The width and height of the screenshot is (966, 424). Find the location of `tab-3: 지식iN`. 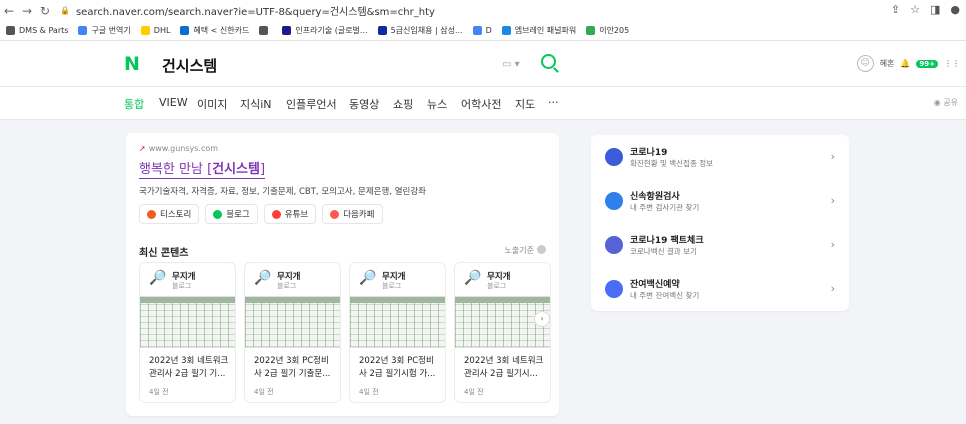

tab-3: 지식iN is located at coordinates (256, 104).